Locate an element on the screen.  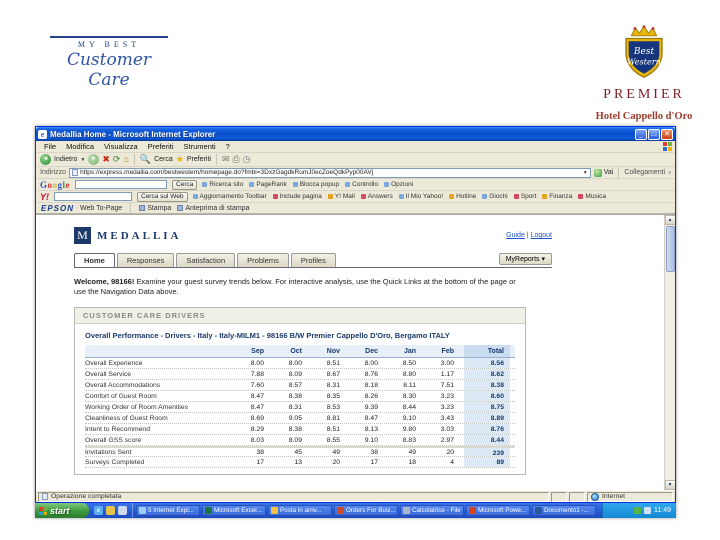
best-western-shield-icon: Best Western is located at coordinates (644, 51).